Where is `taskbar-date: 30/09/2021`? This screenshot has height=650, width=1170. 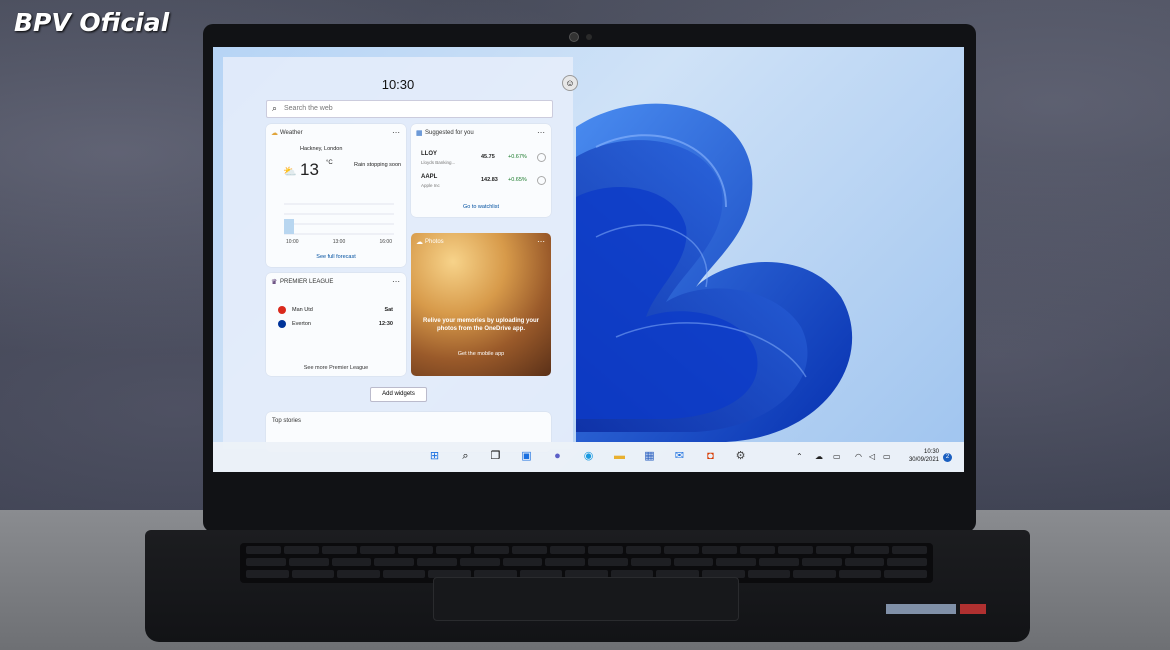 taskbar-date: 30/09/2021 is located at coordinates (923, 460).